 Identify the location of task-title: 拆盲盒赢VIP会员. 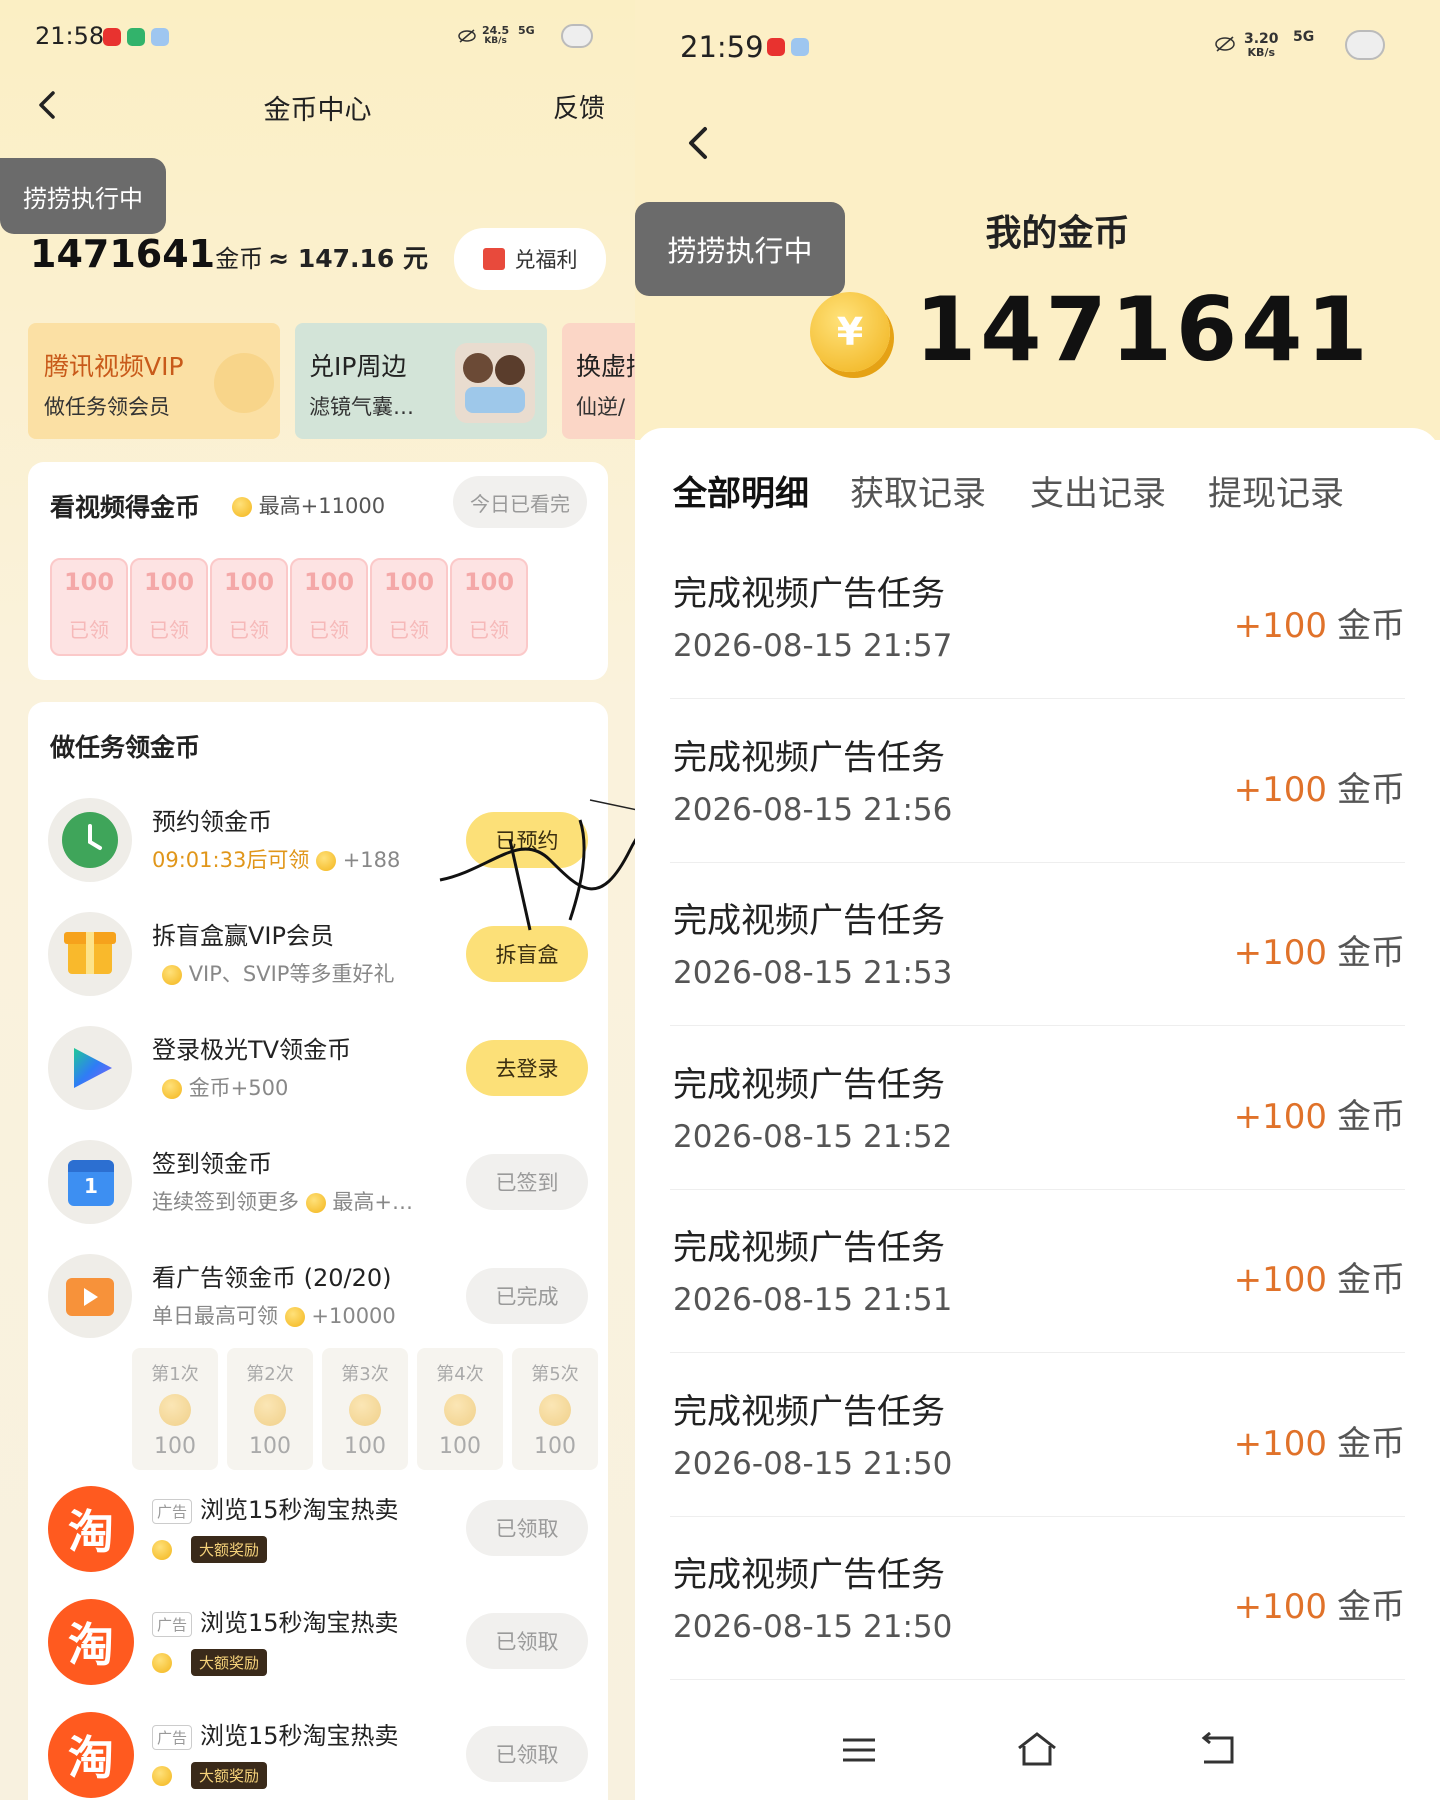
(243, 936).